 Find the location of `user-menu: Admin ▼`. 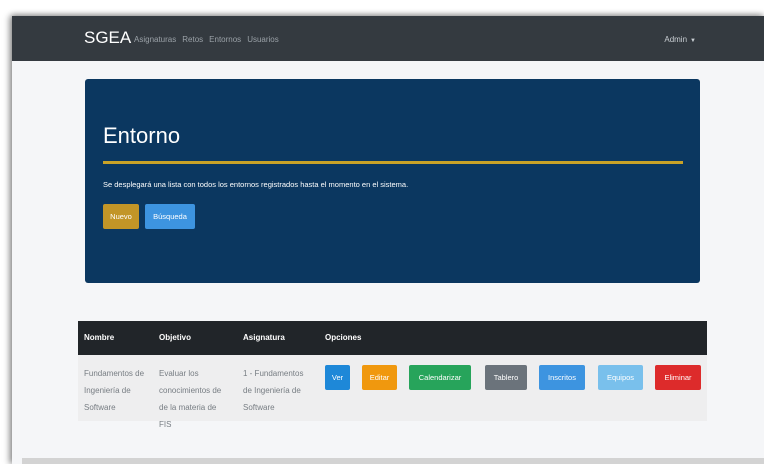

user-menu: Admin ▼ is located at coordinates (680, 39).